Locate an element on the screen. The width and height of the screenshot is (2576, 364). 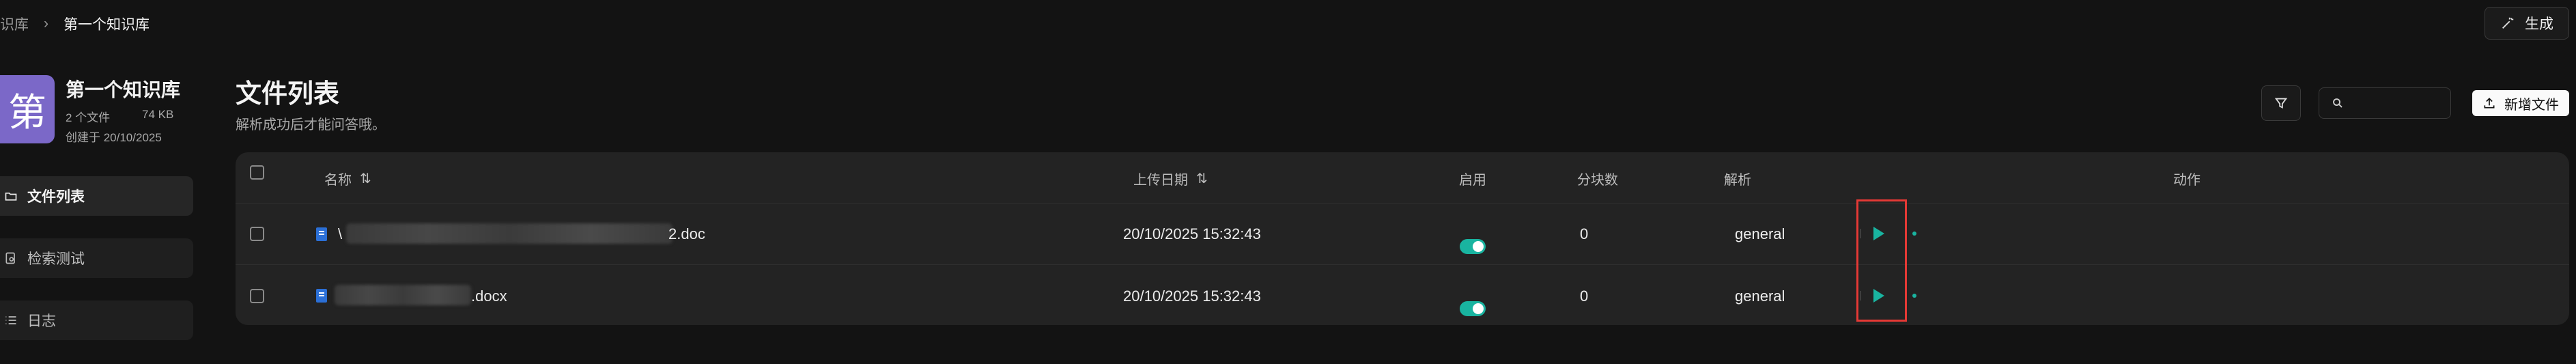
select-all-checkbox is located at coordinates (257, 172).